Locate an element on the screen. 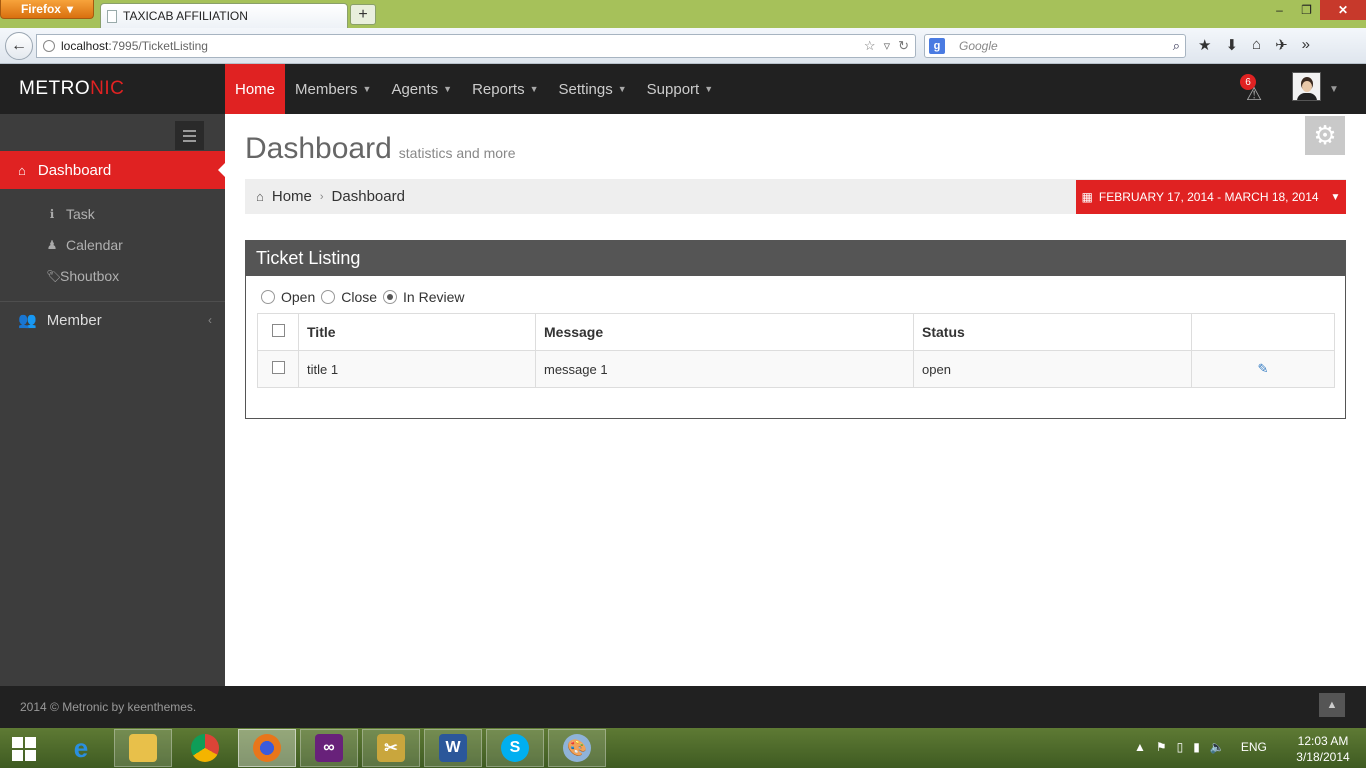  close-window-button: ✕ is located at coordinates (1343, 10).